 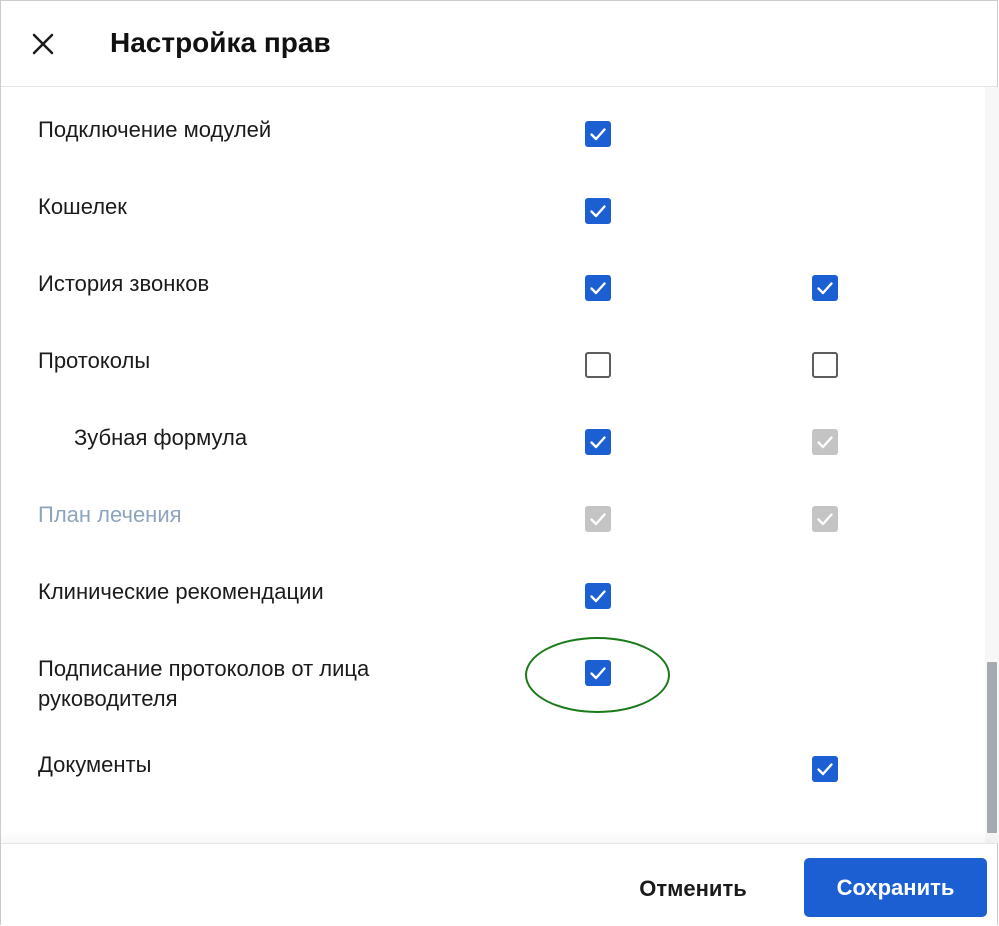 I want to click on close-icon, so click(x=43, y=44).